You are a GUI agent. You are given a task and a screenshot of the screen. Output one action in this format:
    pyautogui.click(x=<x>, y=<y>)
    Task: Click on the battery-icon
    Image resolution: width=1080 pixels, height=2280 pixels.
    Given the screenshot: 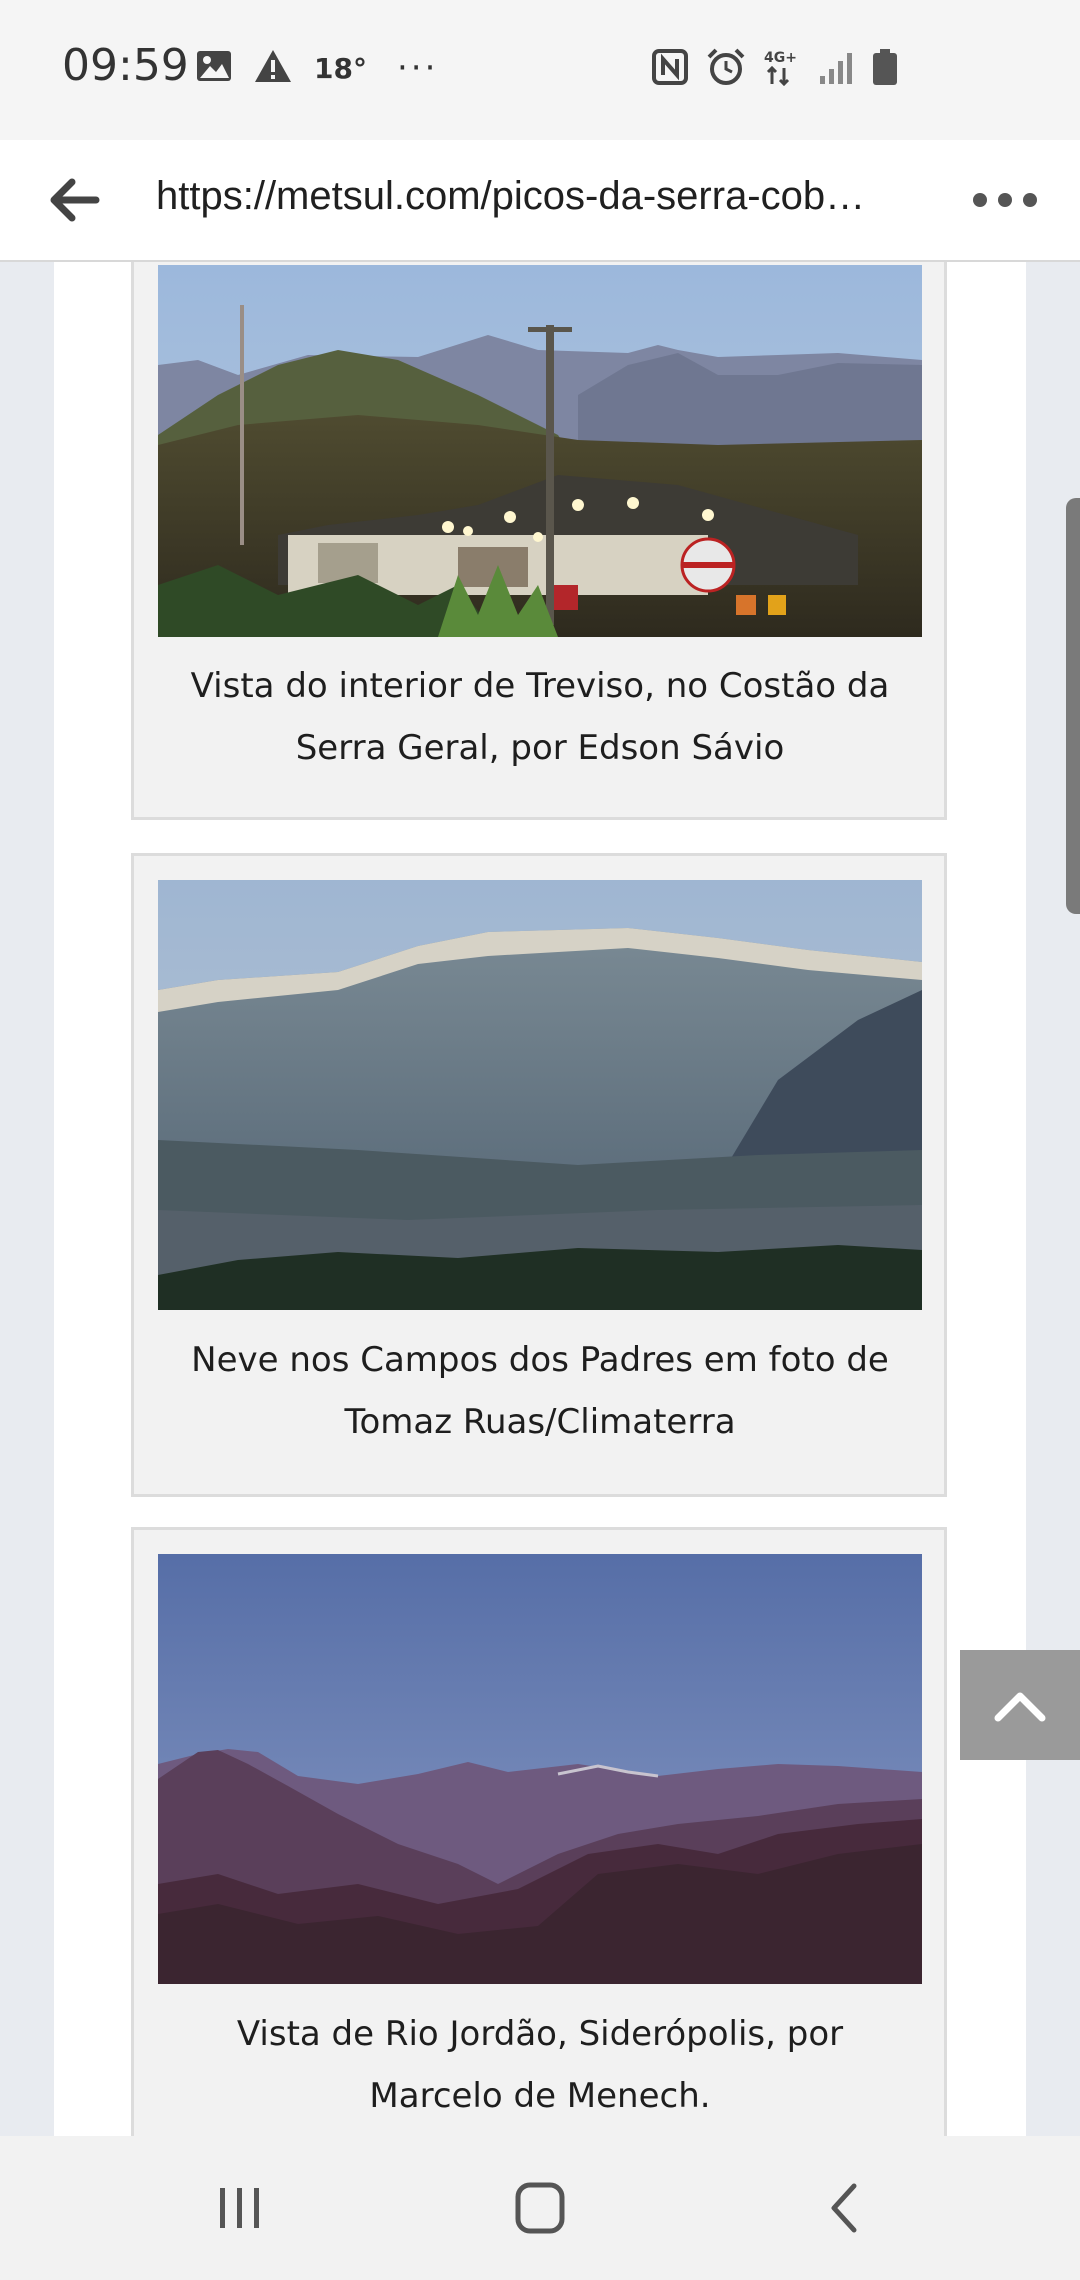 What is the action you would take?
    pyautogui.click(x=885, y=69)
    